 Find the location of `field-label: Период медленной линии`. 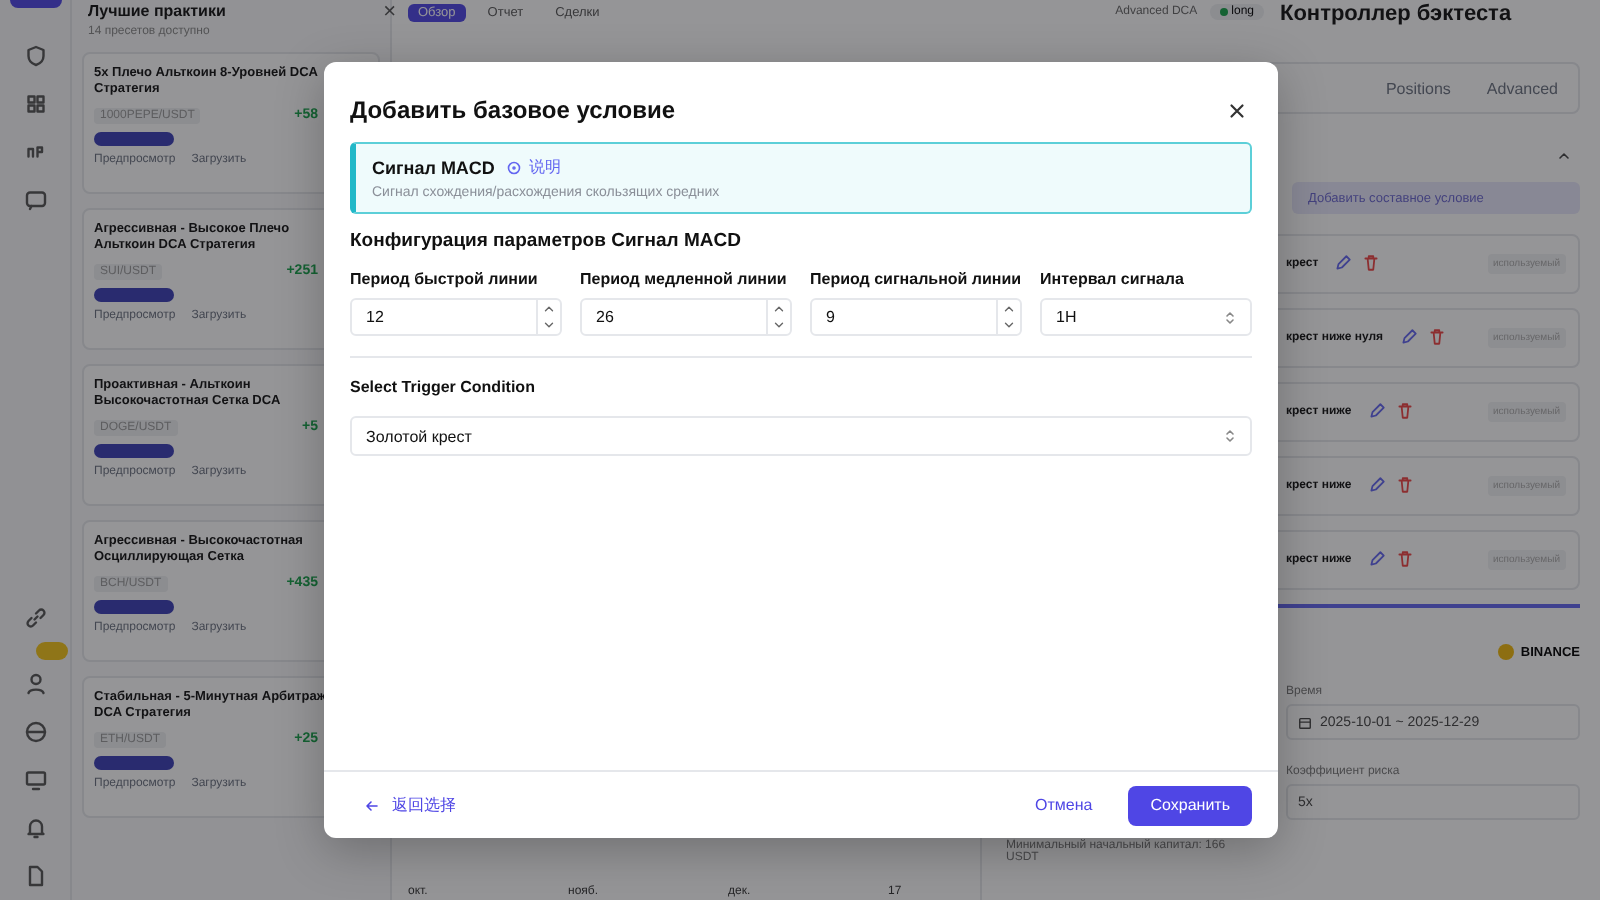

field-label: Период медленной линии is located at coordinates (684, 279).